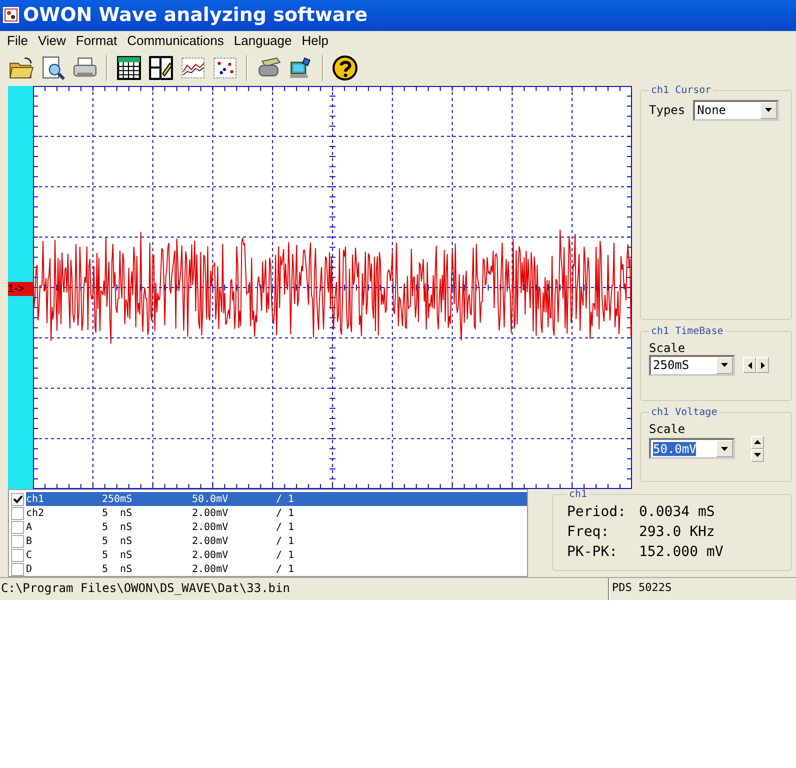 This screenshot has height=768, width=796. What do you see at coordinates (677, 532) in the screenshot?
I see `measurement-value: 293.0 KHz` at bounding box center [677, 532].